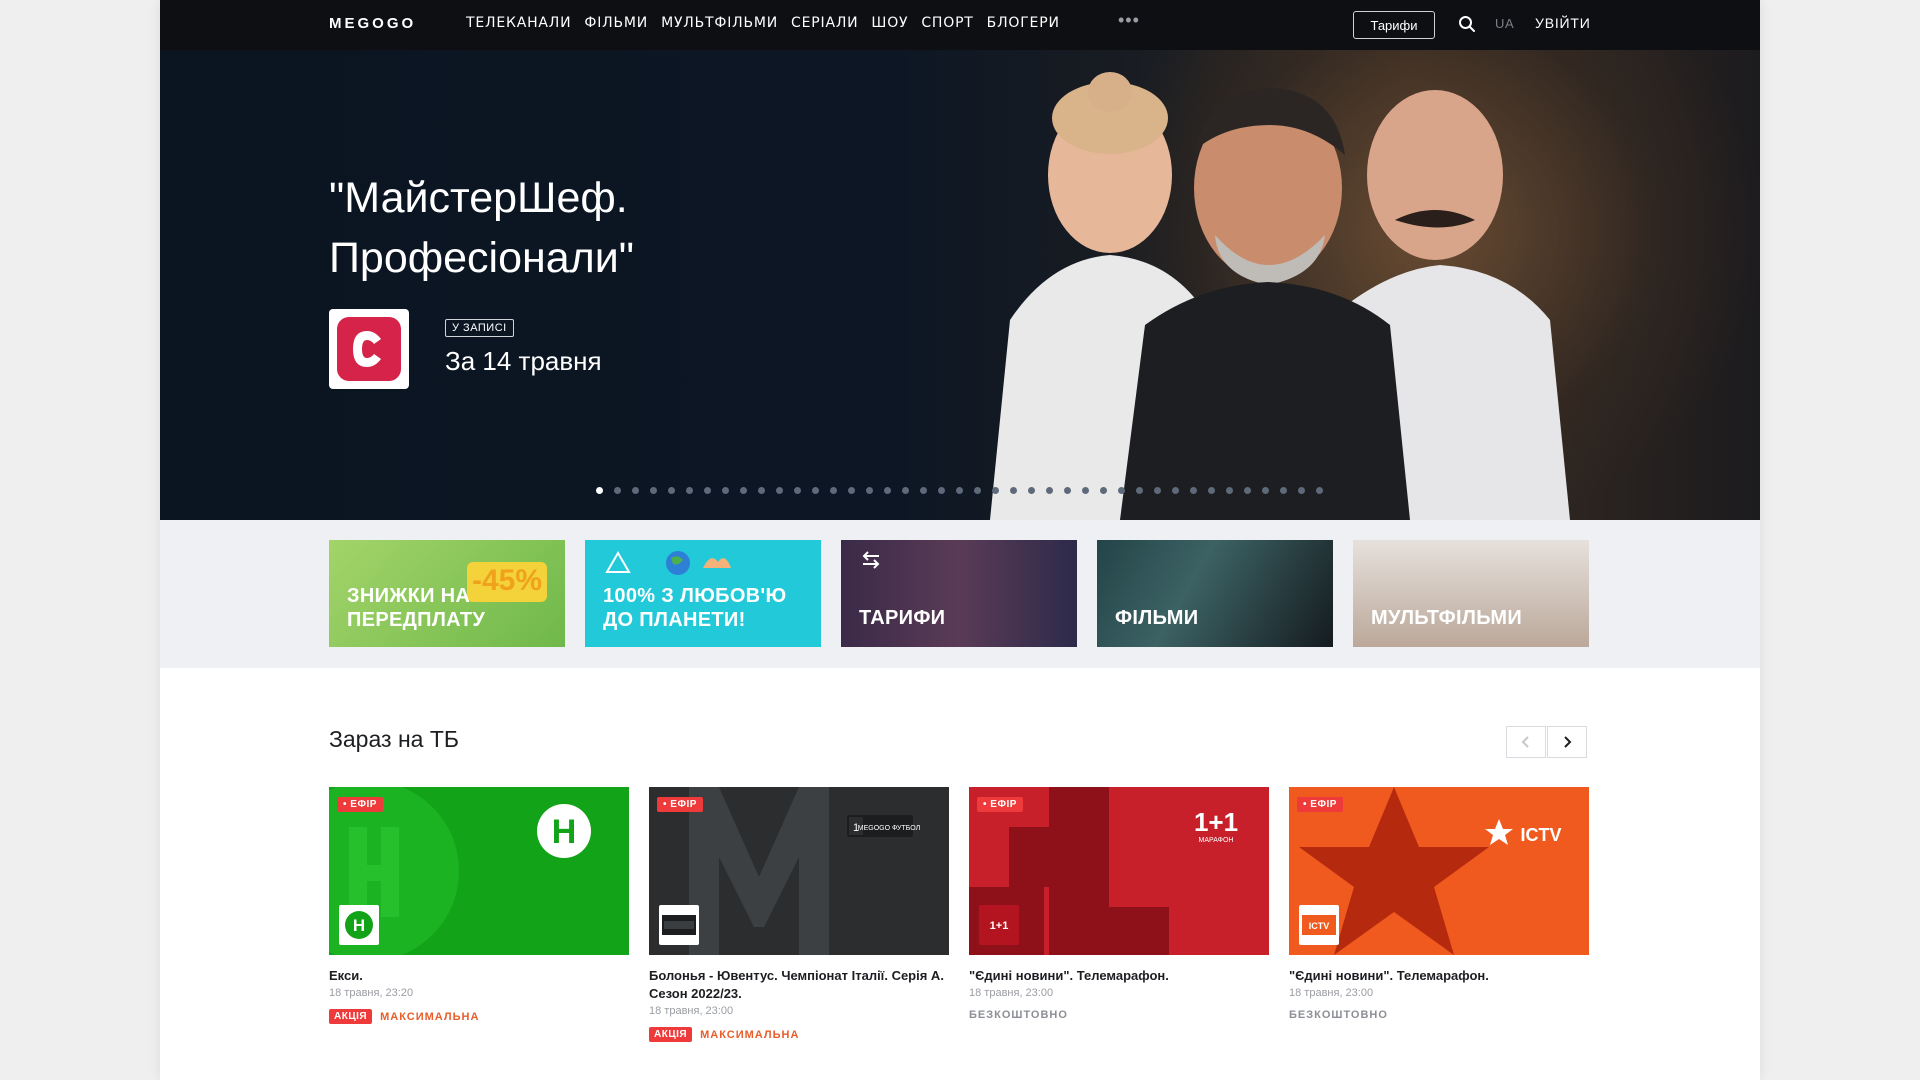 Image resolution: width=1920 pixels, height=1080 pixels. What do you see at coordinates (394, 739) in the screenshot?
I see `section-title-now-on-tv: Зараз на ТБ` at bounding box center [394, 739].